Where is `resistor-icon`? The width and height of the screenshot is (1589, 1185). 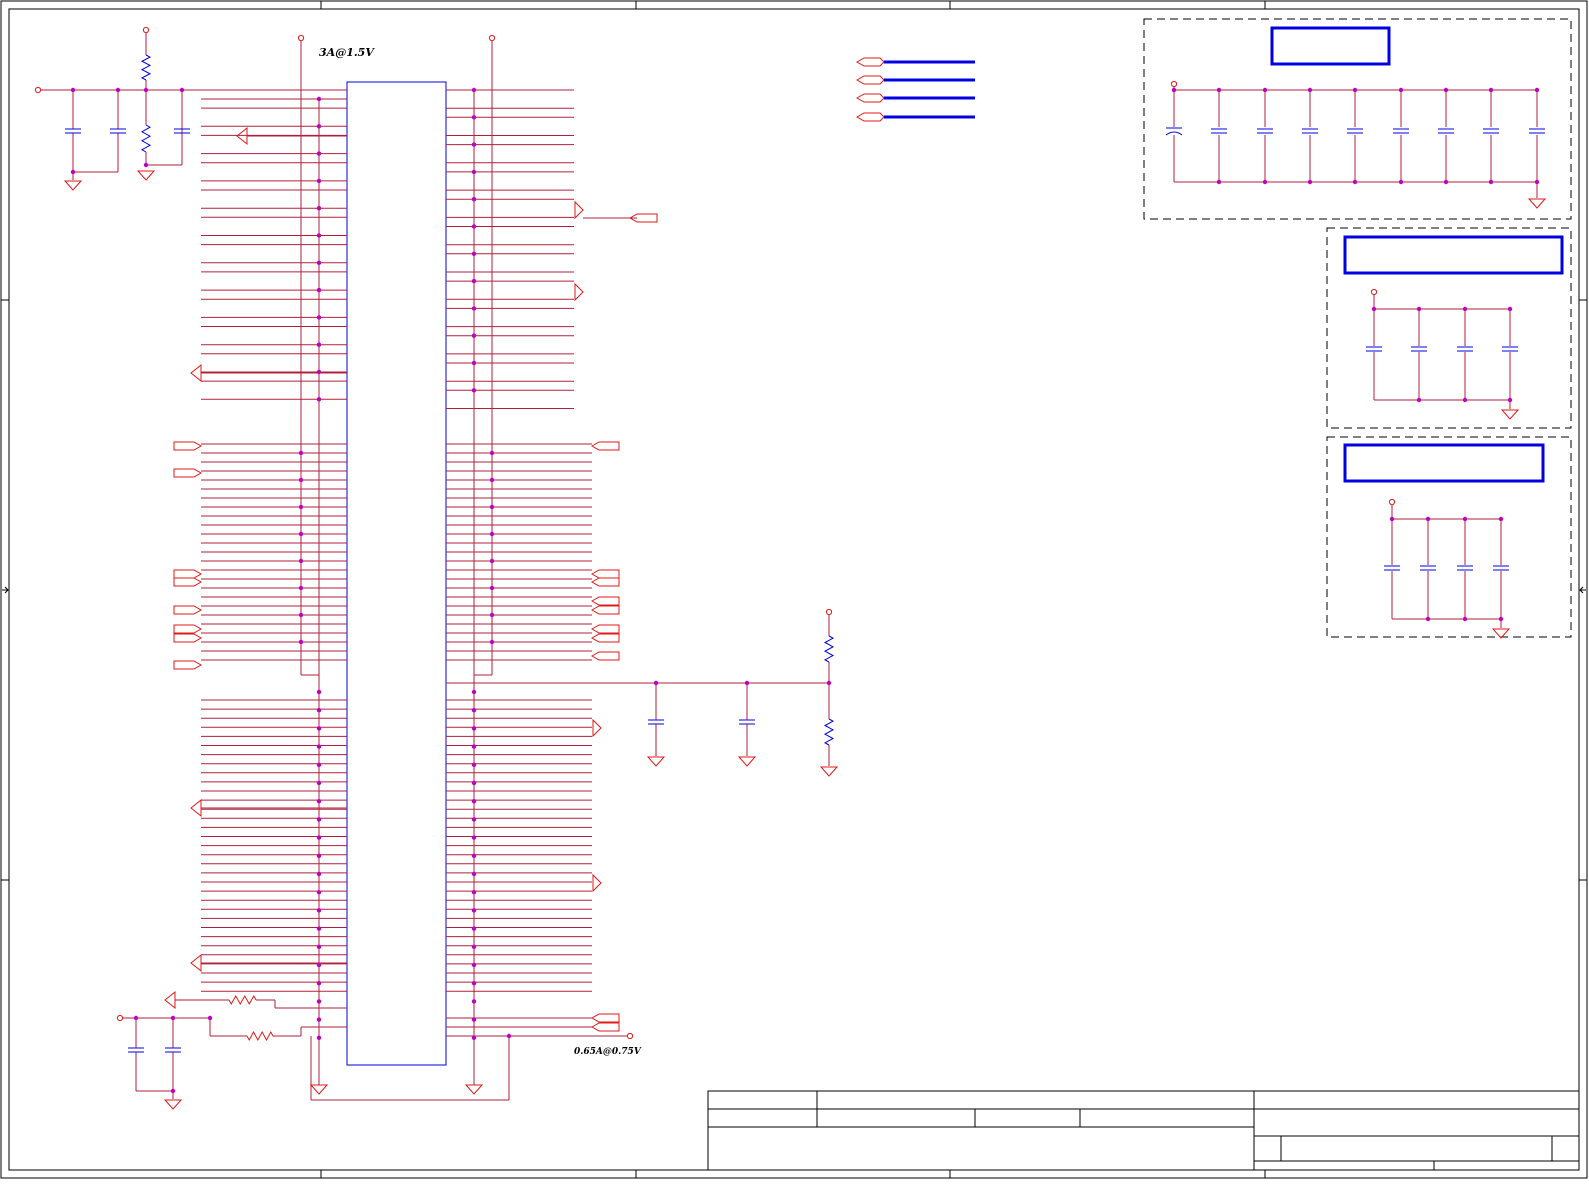 resistor-icon is located at coordinates (260, 1036).